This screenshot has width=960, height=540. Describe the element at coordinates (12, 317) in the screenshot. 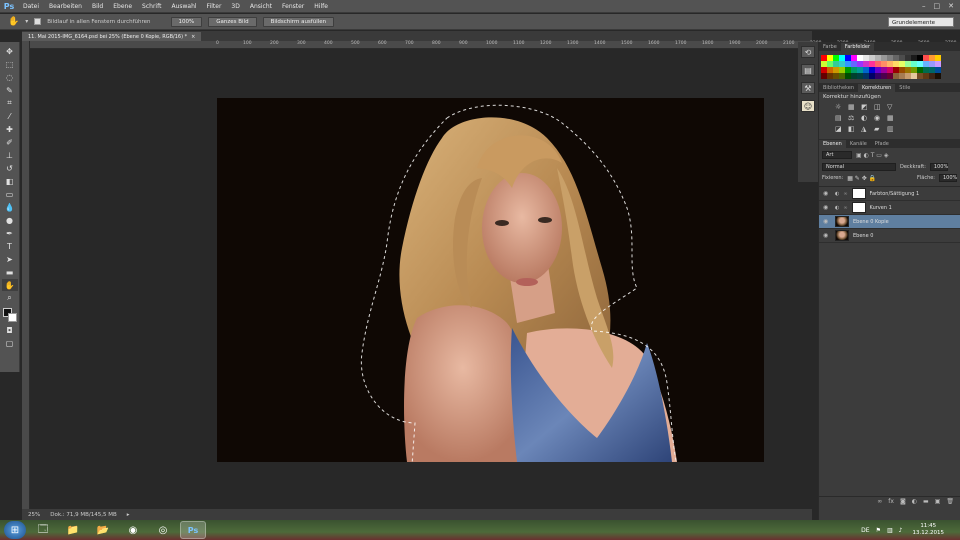

I see `background-color` at that location.